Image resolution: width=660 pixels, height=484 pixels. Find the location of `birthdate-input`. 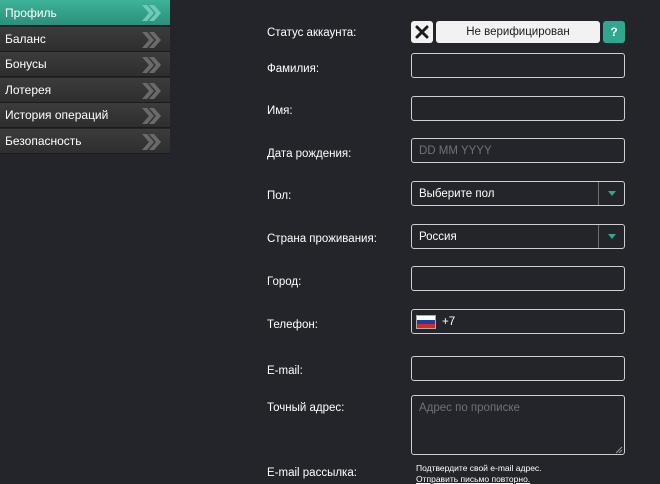

birthdate-input is located at coordinates (518, 150).